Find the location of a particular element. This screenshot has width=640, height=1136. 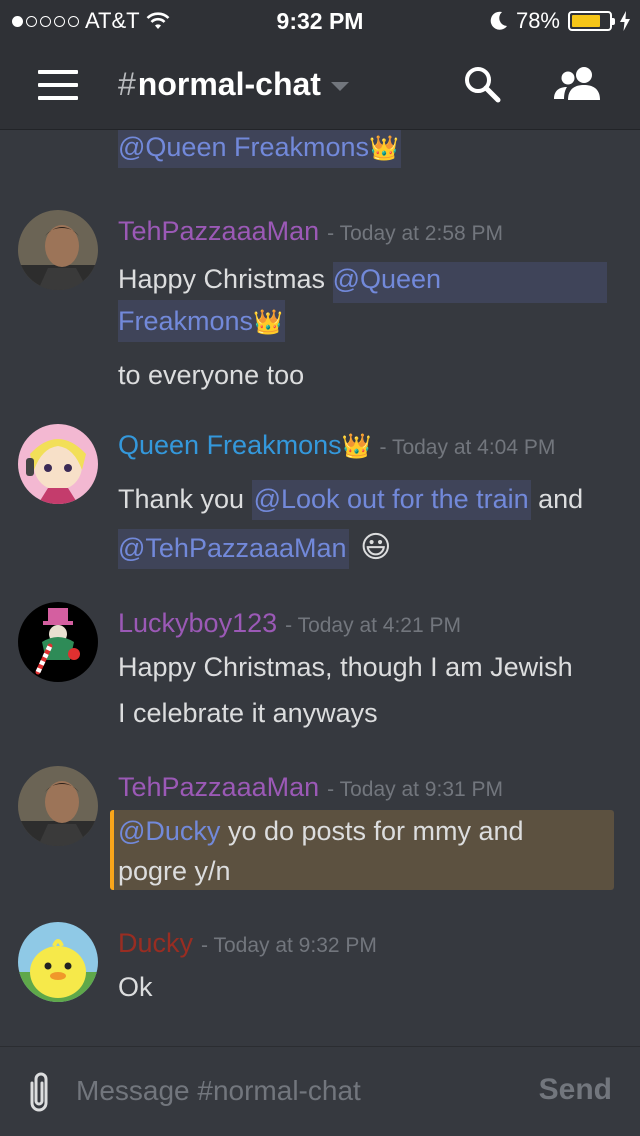

message-meta: Ducky - Today at 9:32 PM is located at coordinates (247, 943).